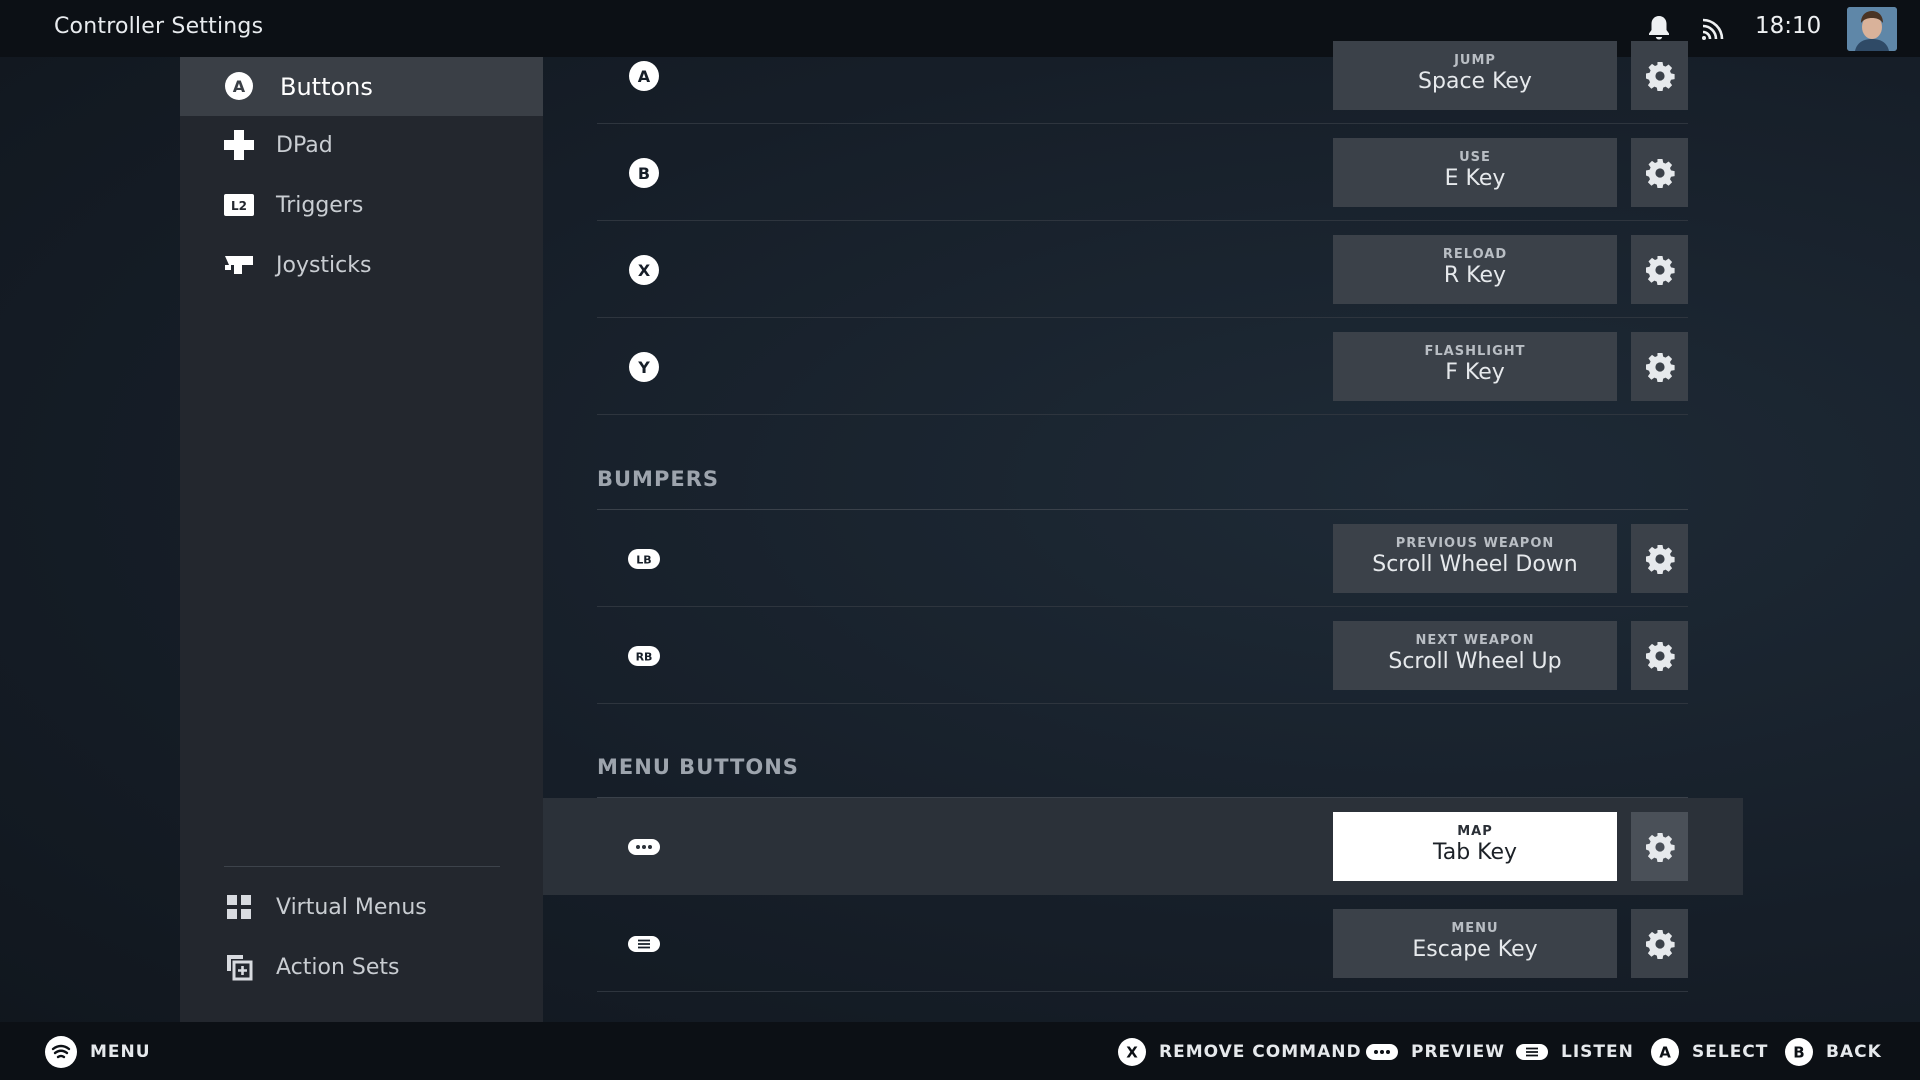 The image size is (1920, 1080). What do you see at coordinates (644, 657) in the screenshot?
I see `svg-text: RB` at bounding box center [644, 657].